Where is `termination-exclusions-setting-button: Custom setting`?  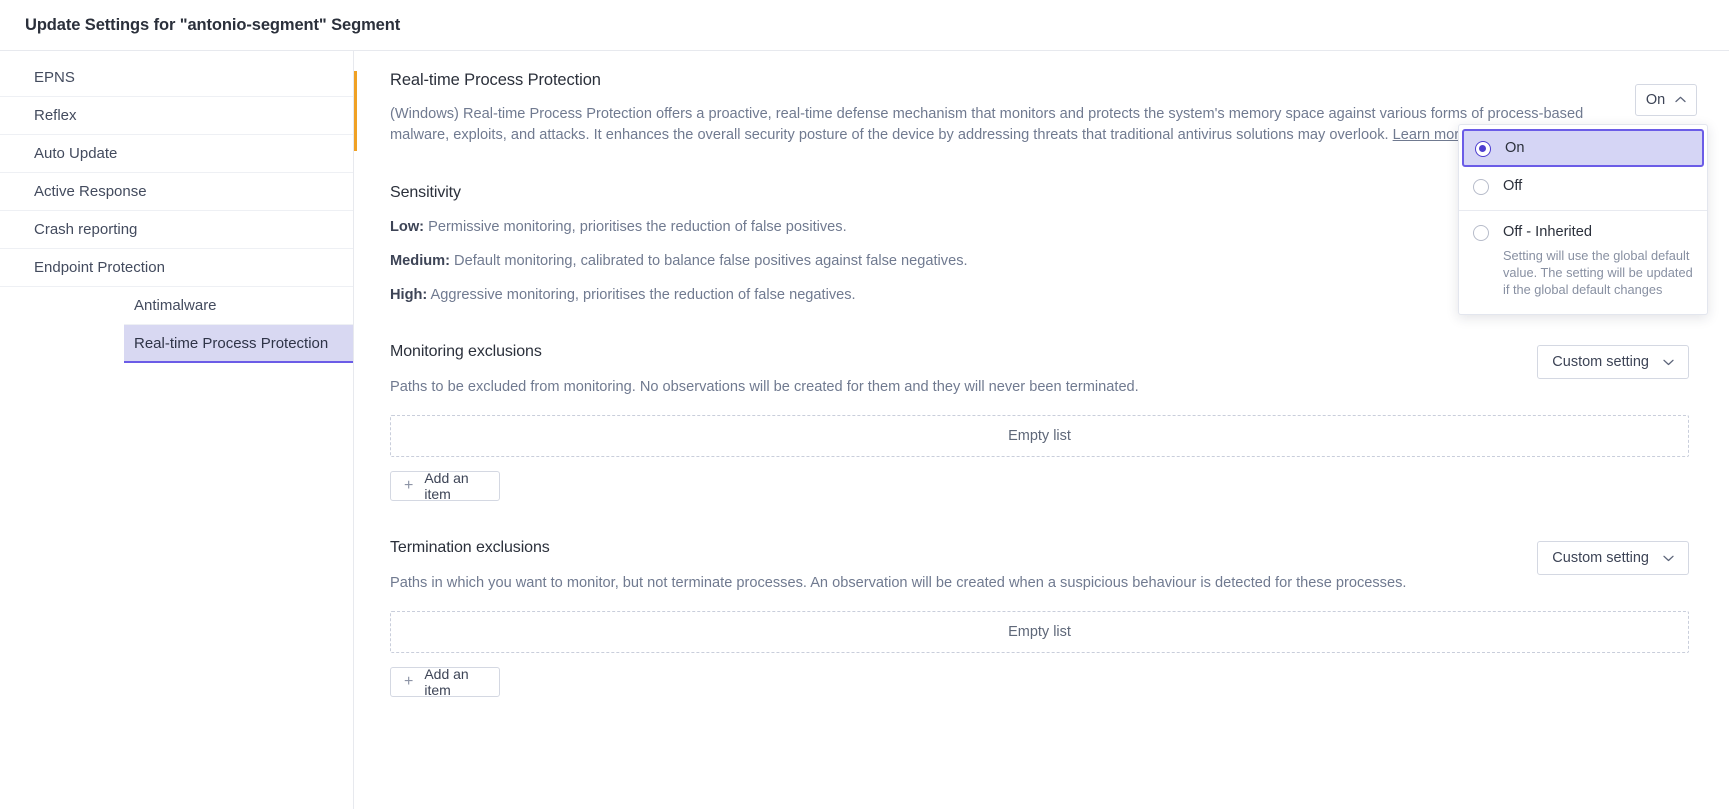 termination-exclusions-setting-button: Custom setting is located at coordinates (1613, 558).